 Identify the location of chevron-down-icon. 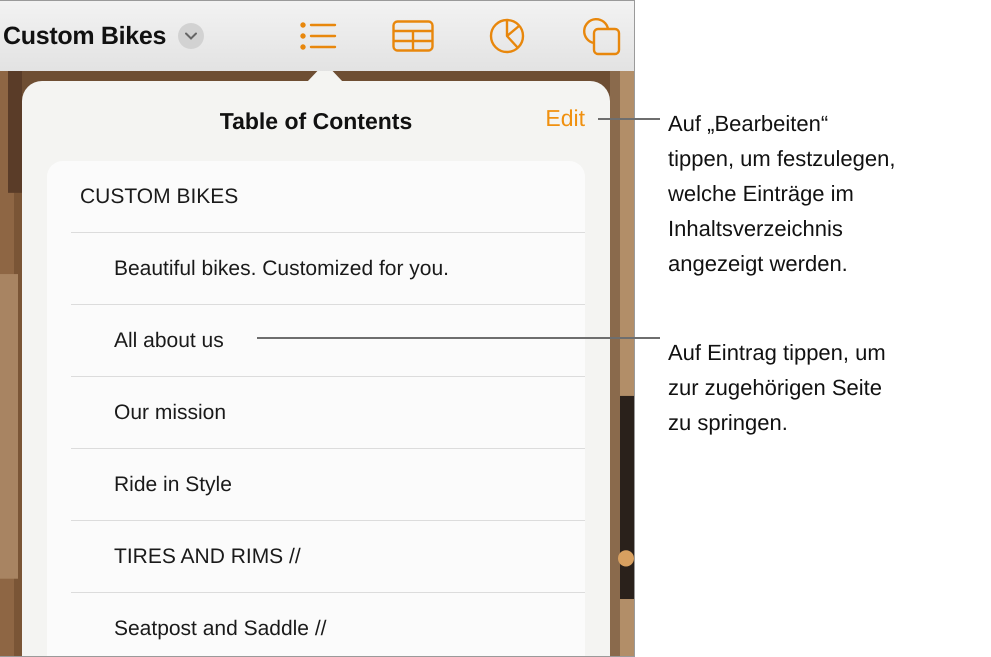
(191, 36).